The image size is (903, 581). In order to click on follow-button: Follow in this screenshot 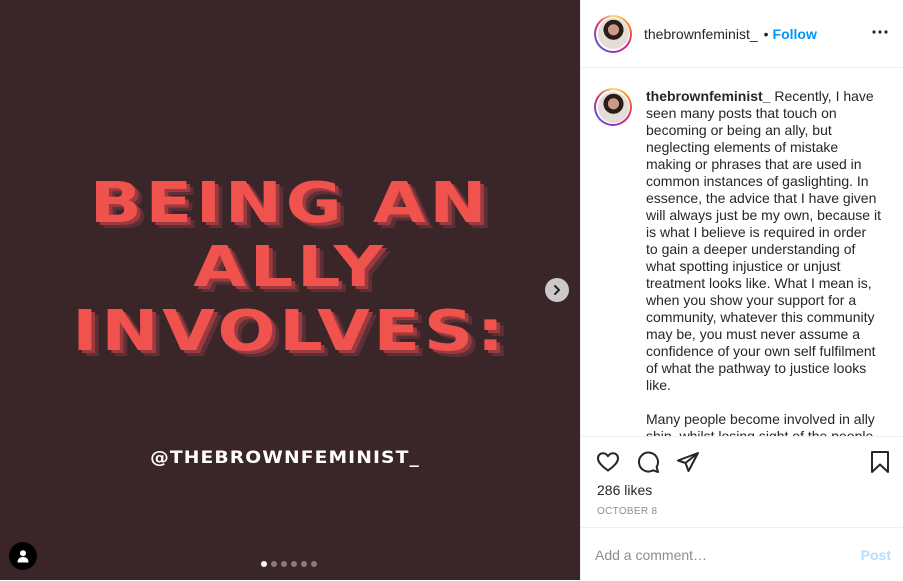, I will do `click(795, 34)`.